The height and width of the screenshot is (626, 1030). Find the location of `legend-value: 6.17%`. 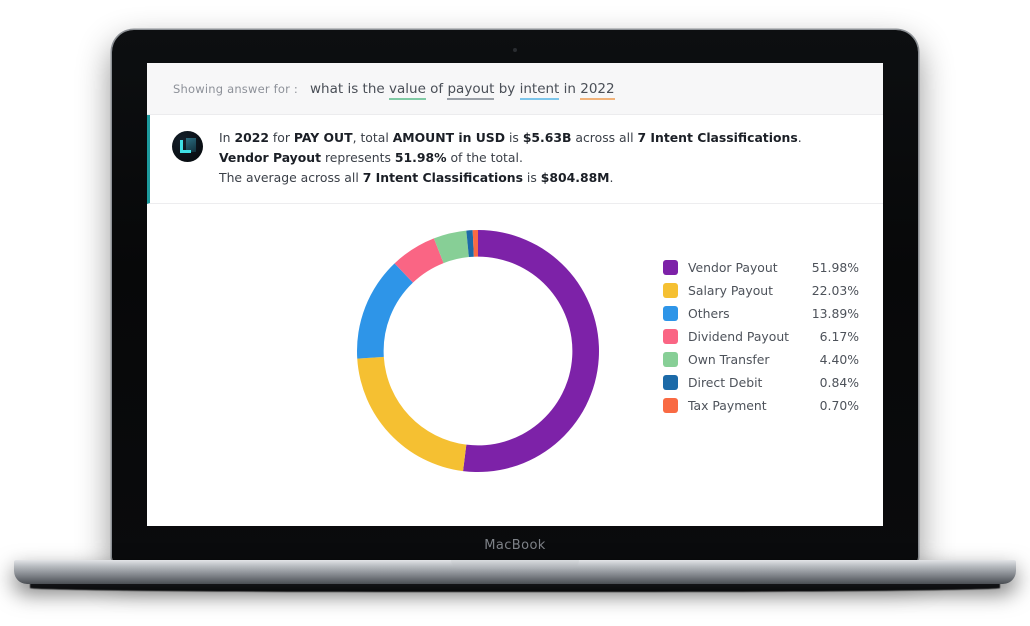

legend-value: 6.17% is located at coordinates (839, 336).